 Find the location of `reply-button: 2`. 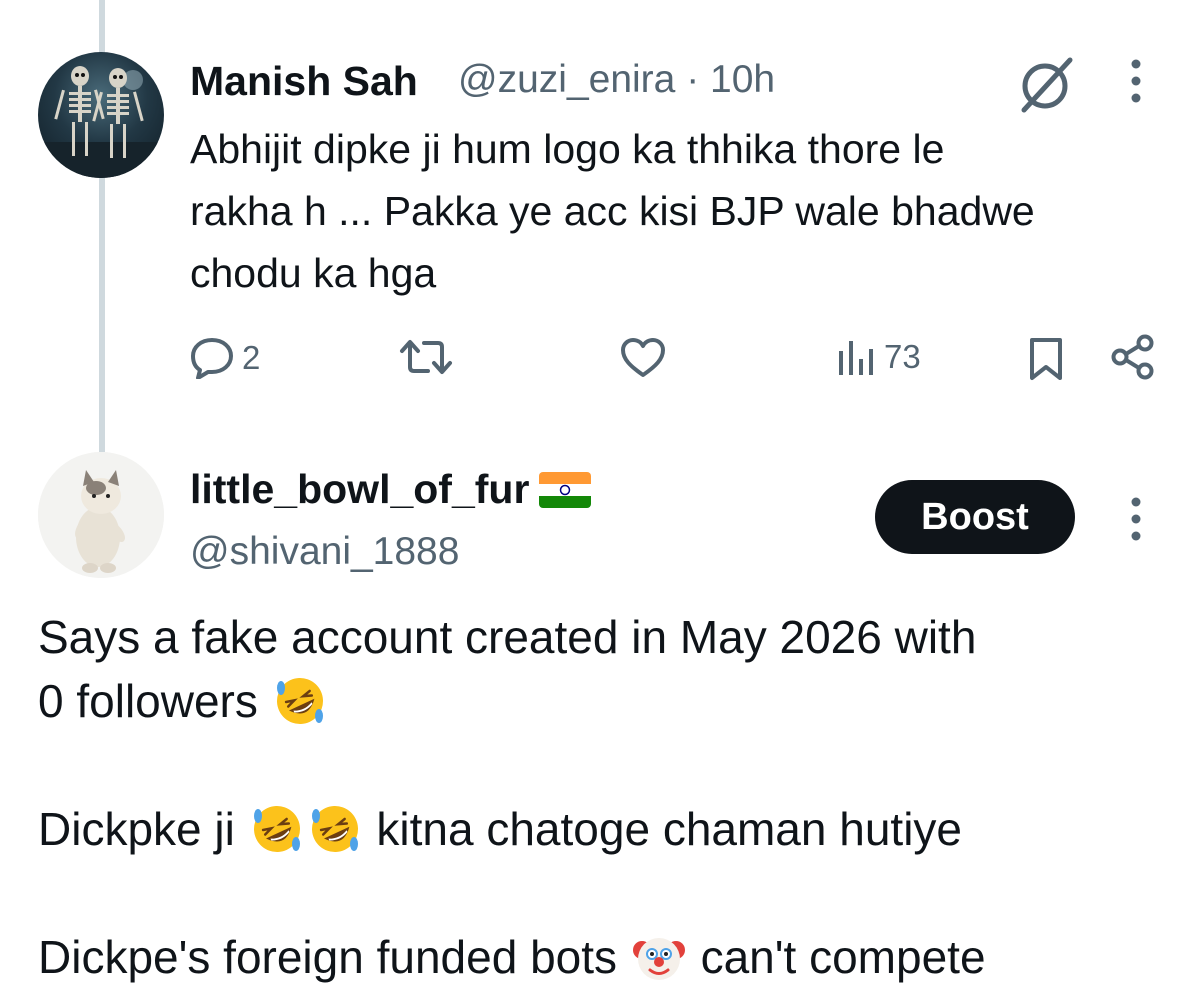

reply-button: 2 is located at coordinates (225, 358).